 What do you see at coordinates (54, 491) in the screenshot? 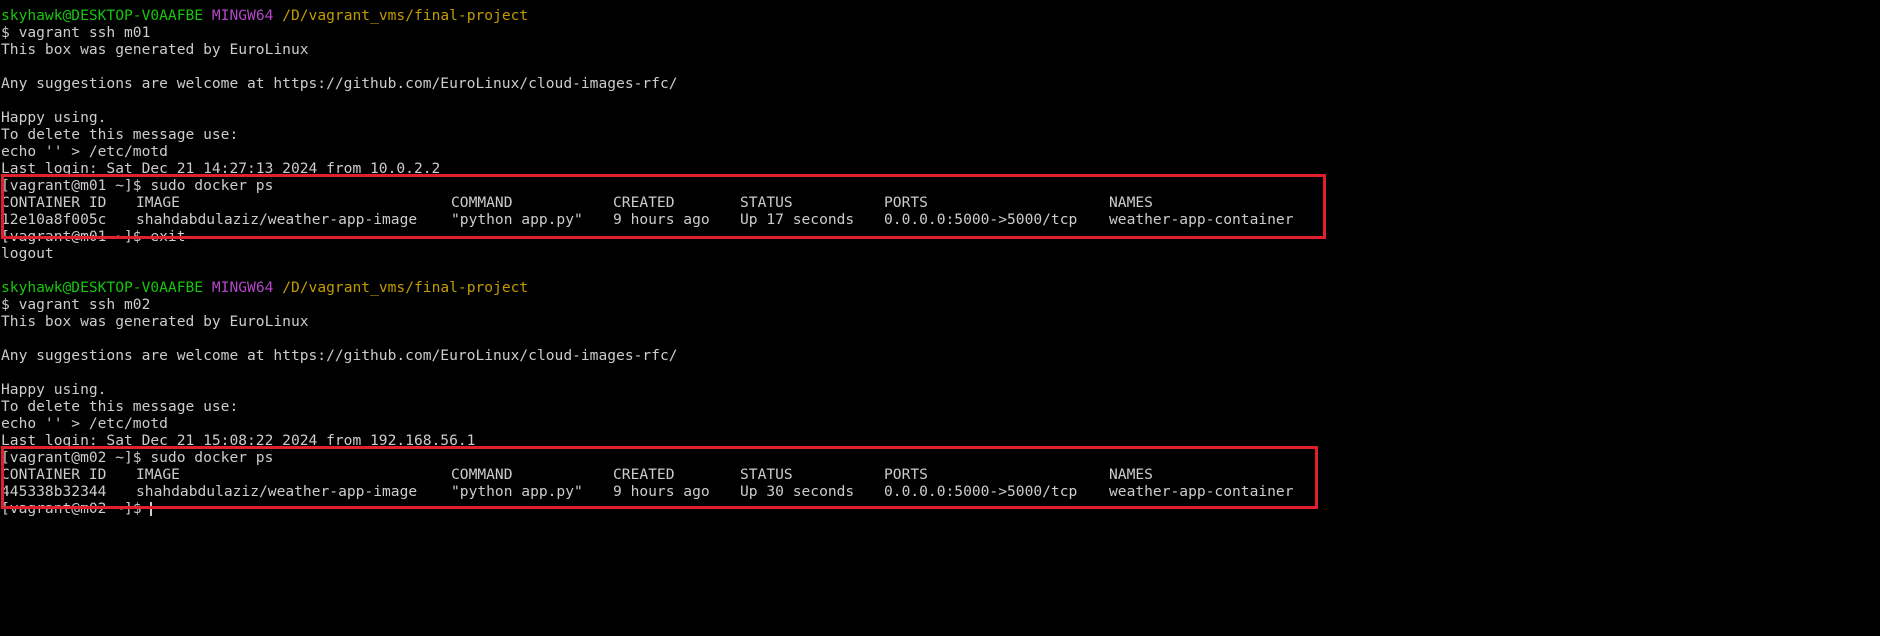
I see `container-id: 445338b32344` at bounding box center [54, 491].